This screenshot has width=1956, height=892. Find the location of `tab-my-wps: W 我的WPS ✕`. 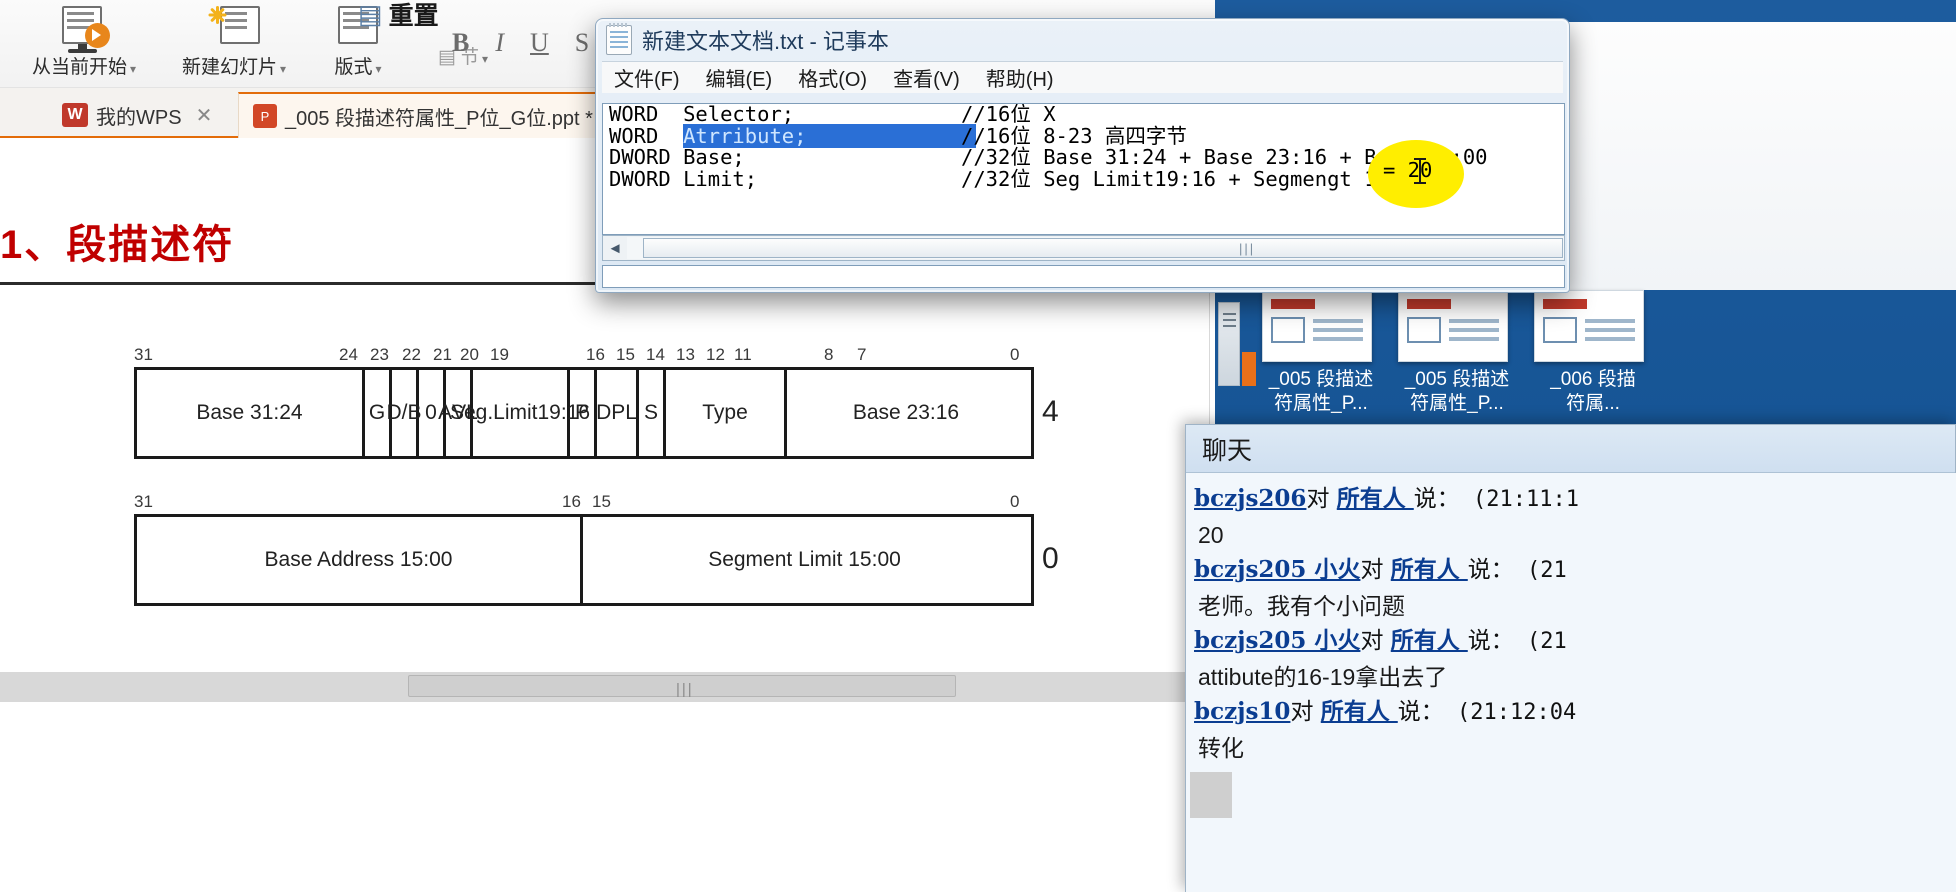

tab-my-wps: W 我的WPS ✕ is located at coordinates (137, 115).